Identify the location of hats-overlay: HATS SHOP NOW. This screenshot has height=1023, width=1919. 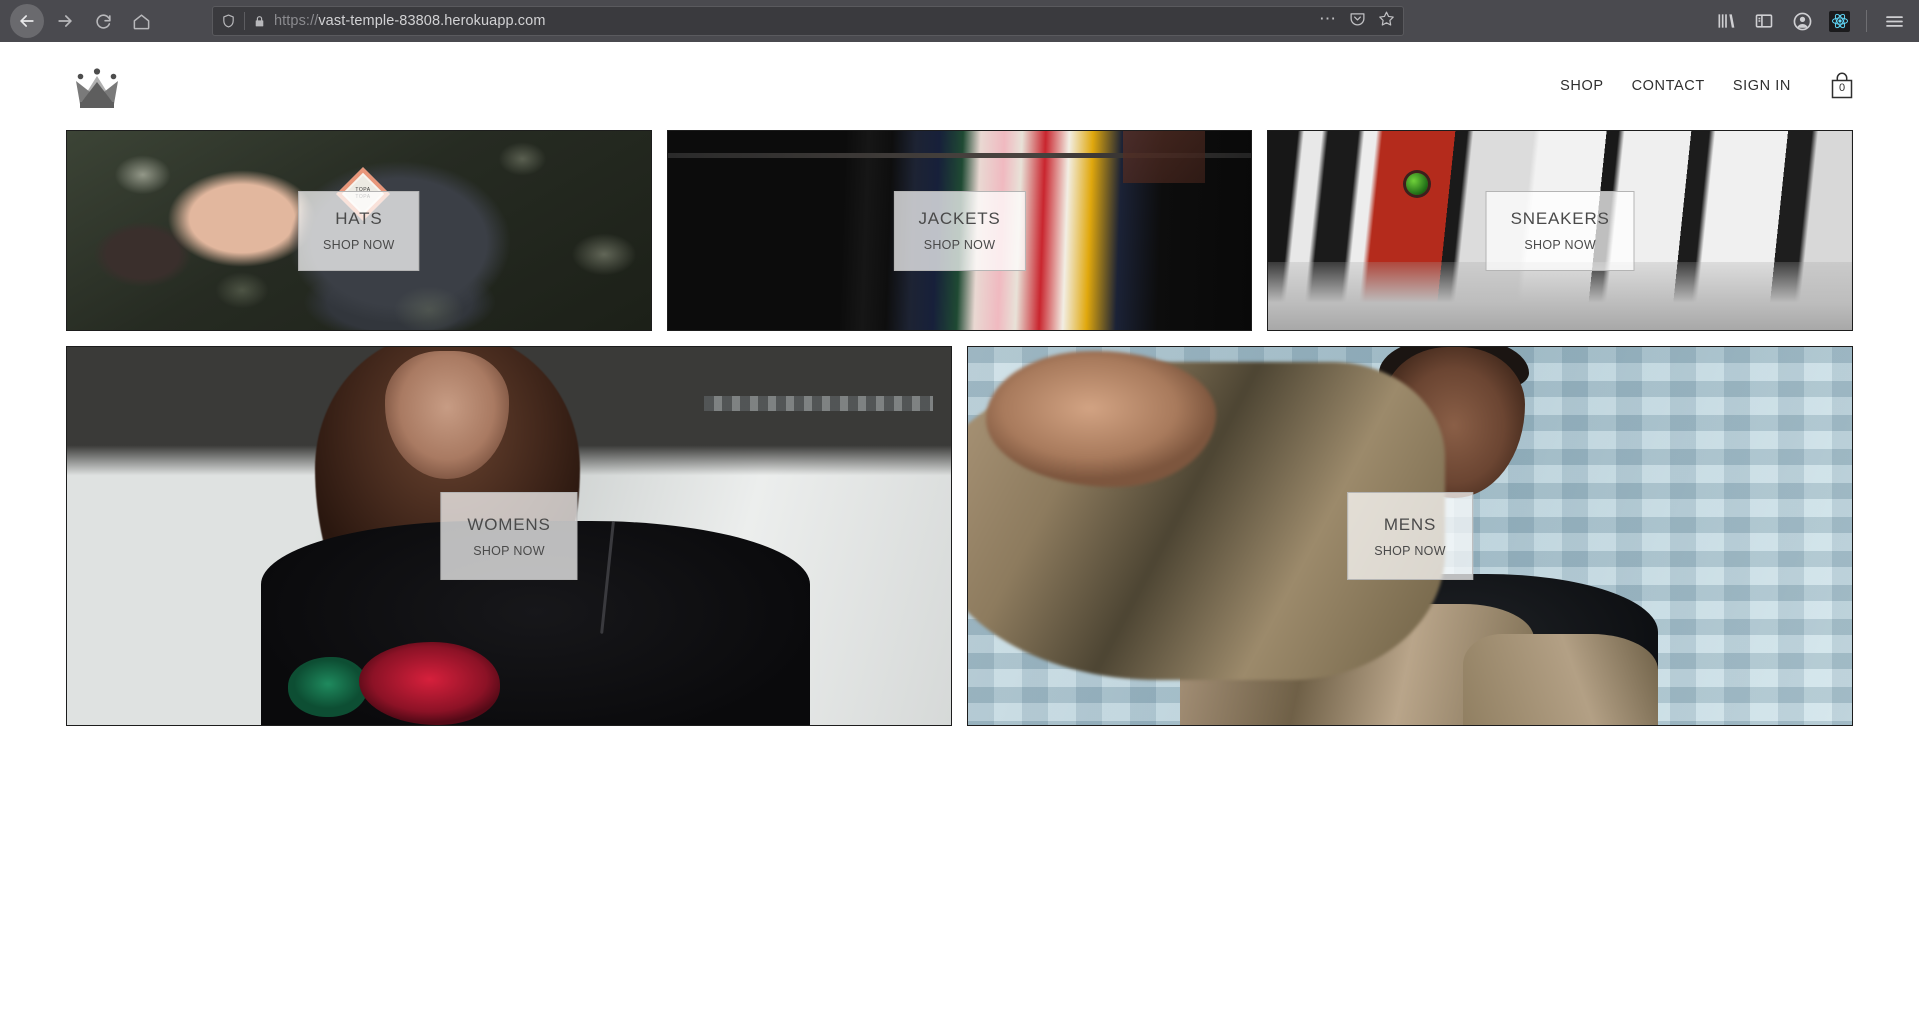
(359, 230).